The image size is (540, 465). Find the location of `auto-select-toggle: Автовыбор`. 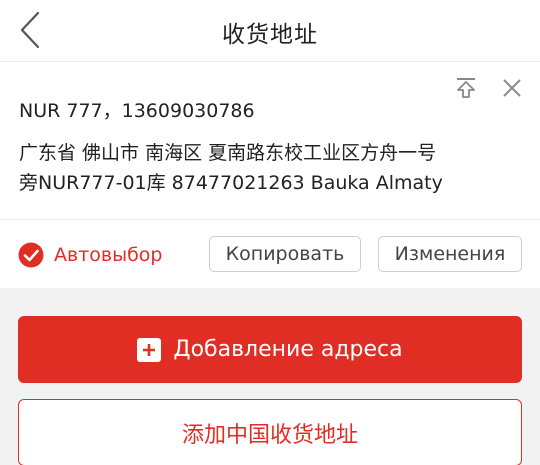

auto-select-toggle: Автовыбор is located at coordinates (90, 255).